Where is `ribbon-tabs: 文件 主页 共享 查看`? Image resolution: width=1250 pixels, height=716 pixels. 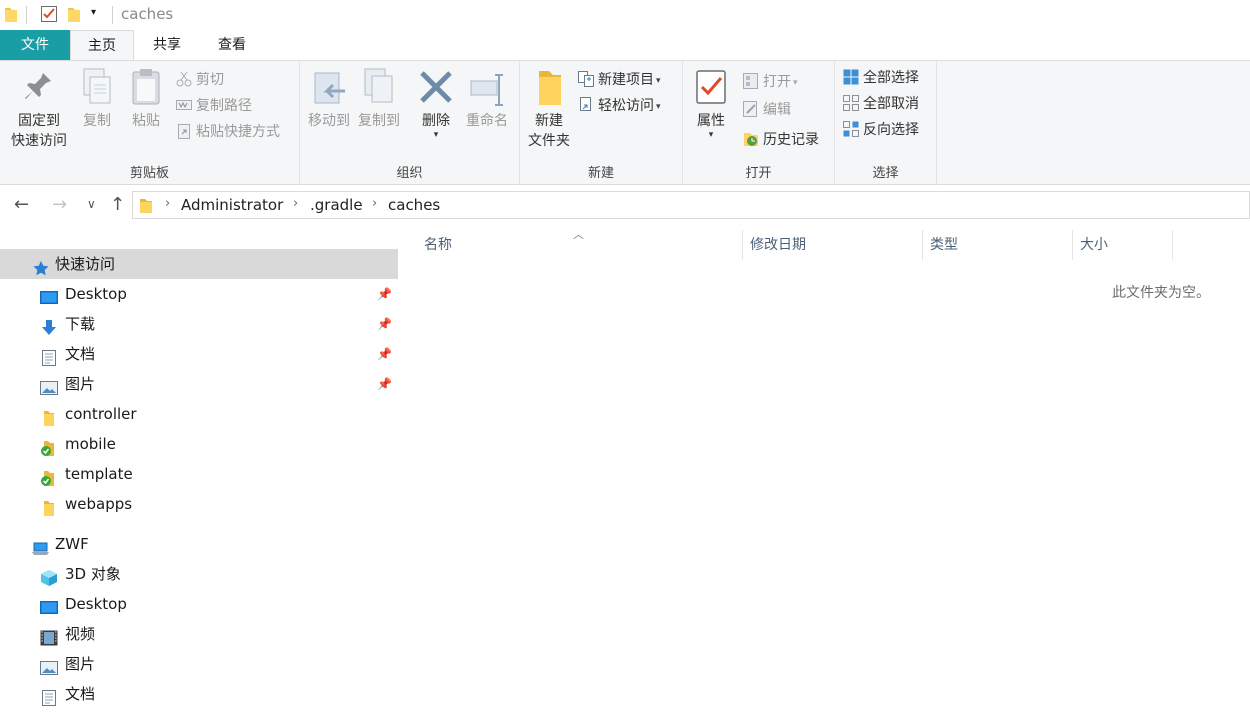
ribbon-tabs: 文件 主页 共享 查看 is located at coordinates (625, 45).